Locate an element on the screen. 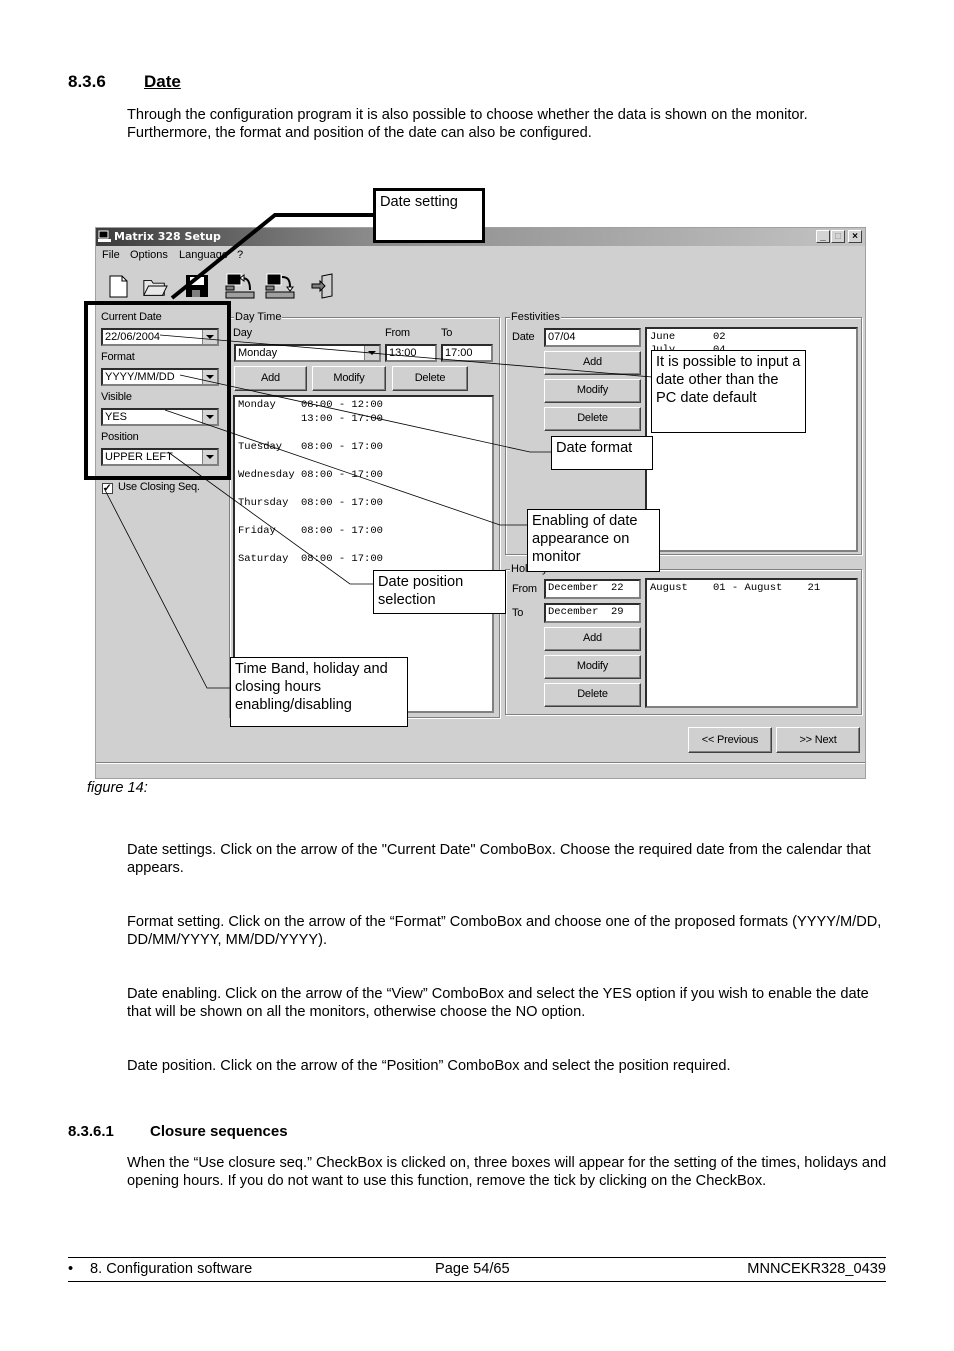 The height and width of the screenshot is (1351, 954). current-date-combobox: 22/06/2004 is located at coordinates (160, 337).